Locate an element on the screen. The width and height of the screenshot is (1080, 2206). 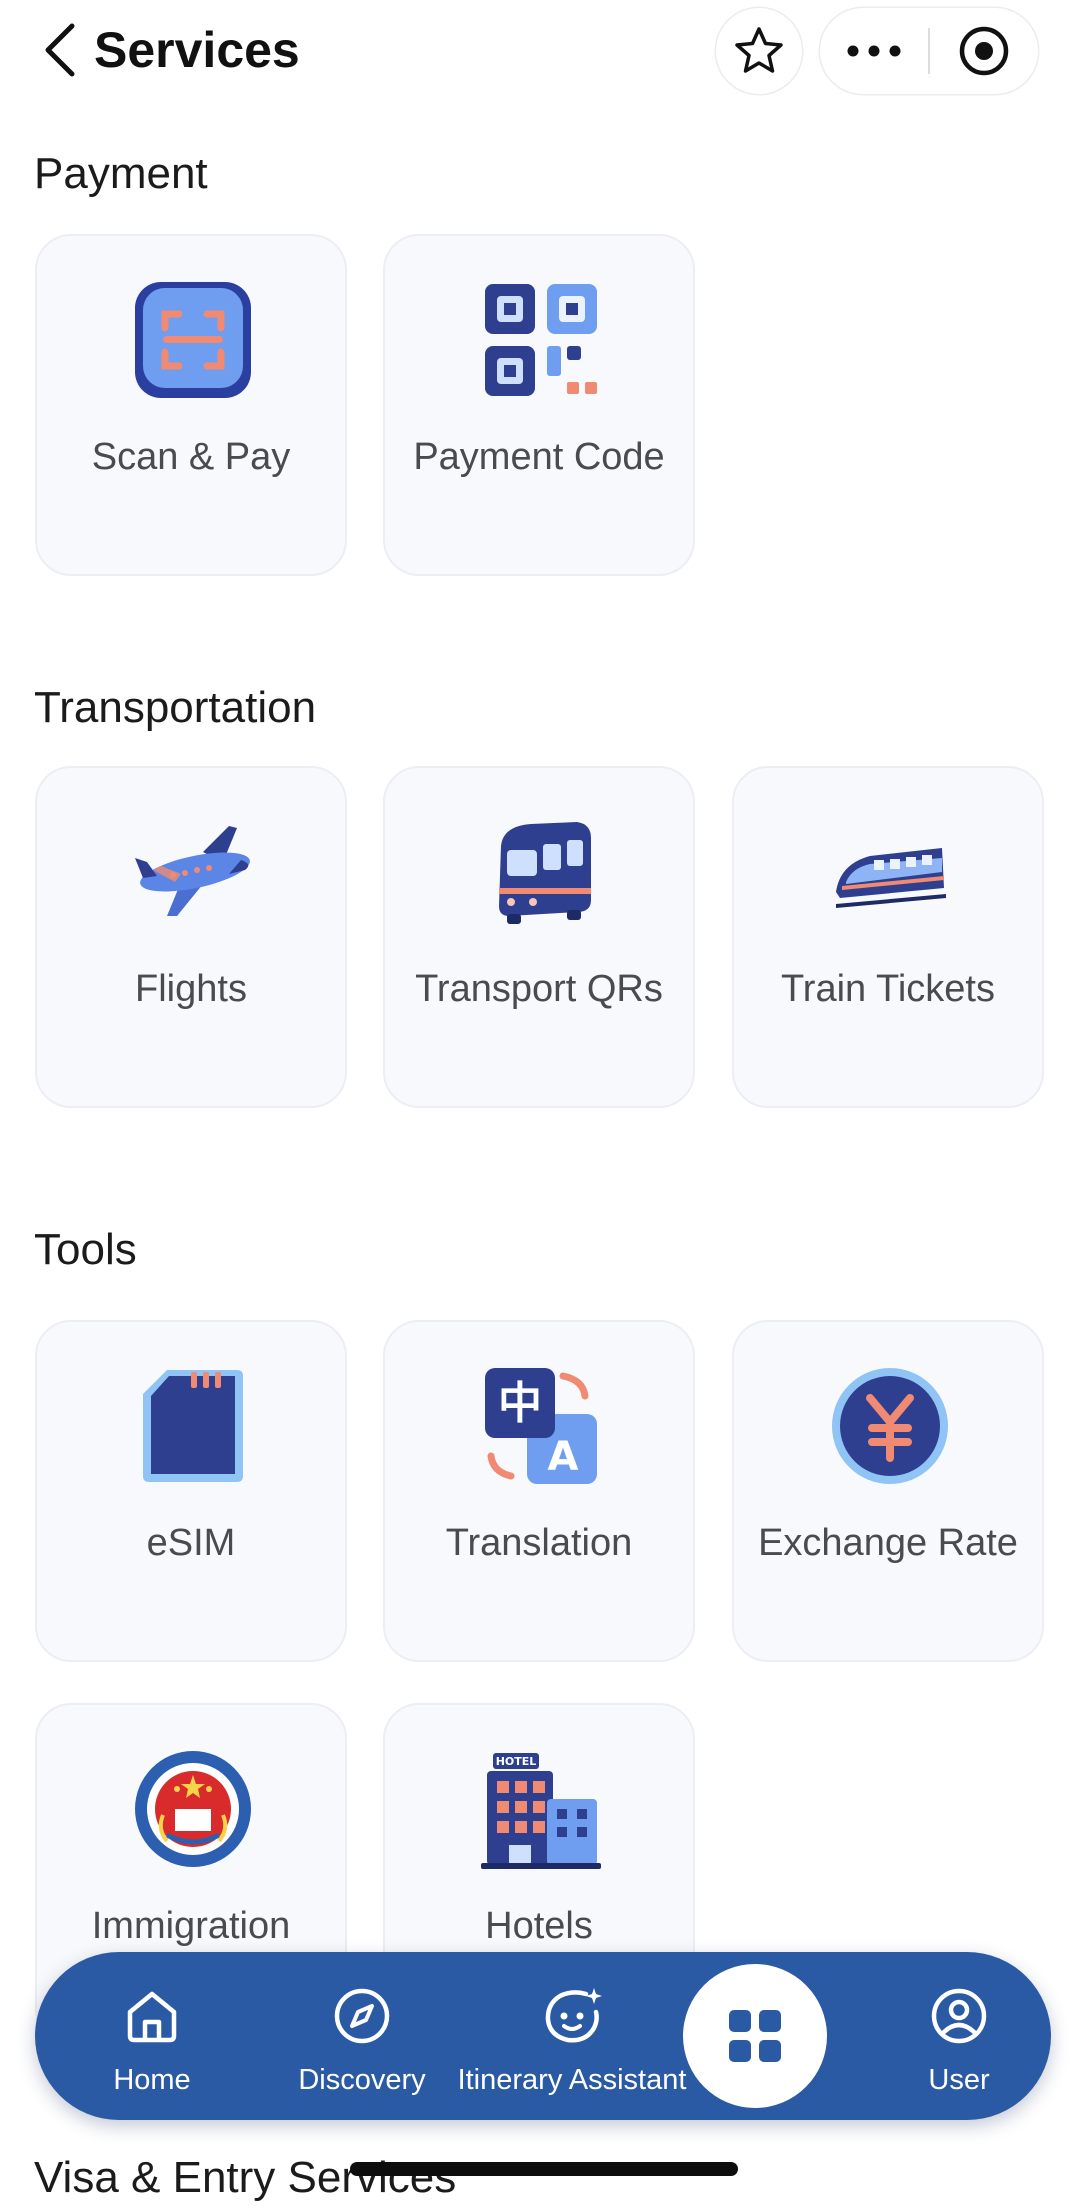
airplane-icon is located at coordinates (192, 871).